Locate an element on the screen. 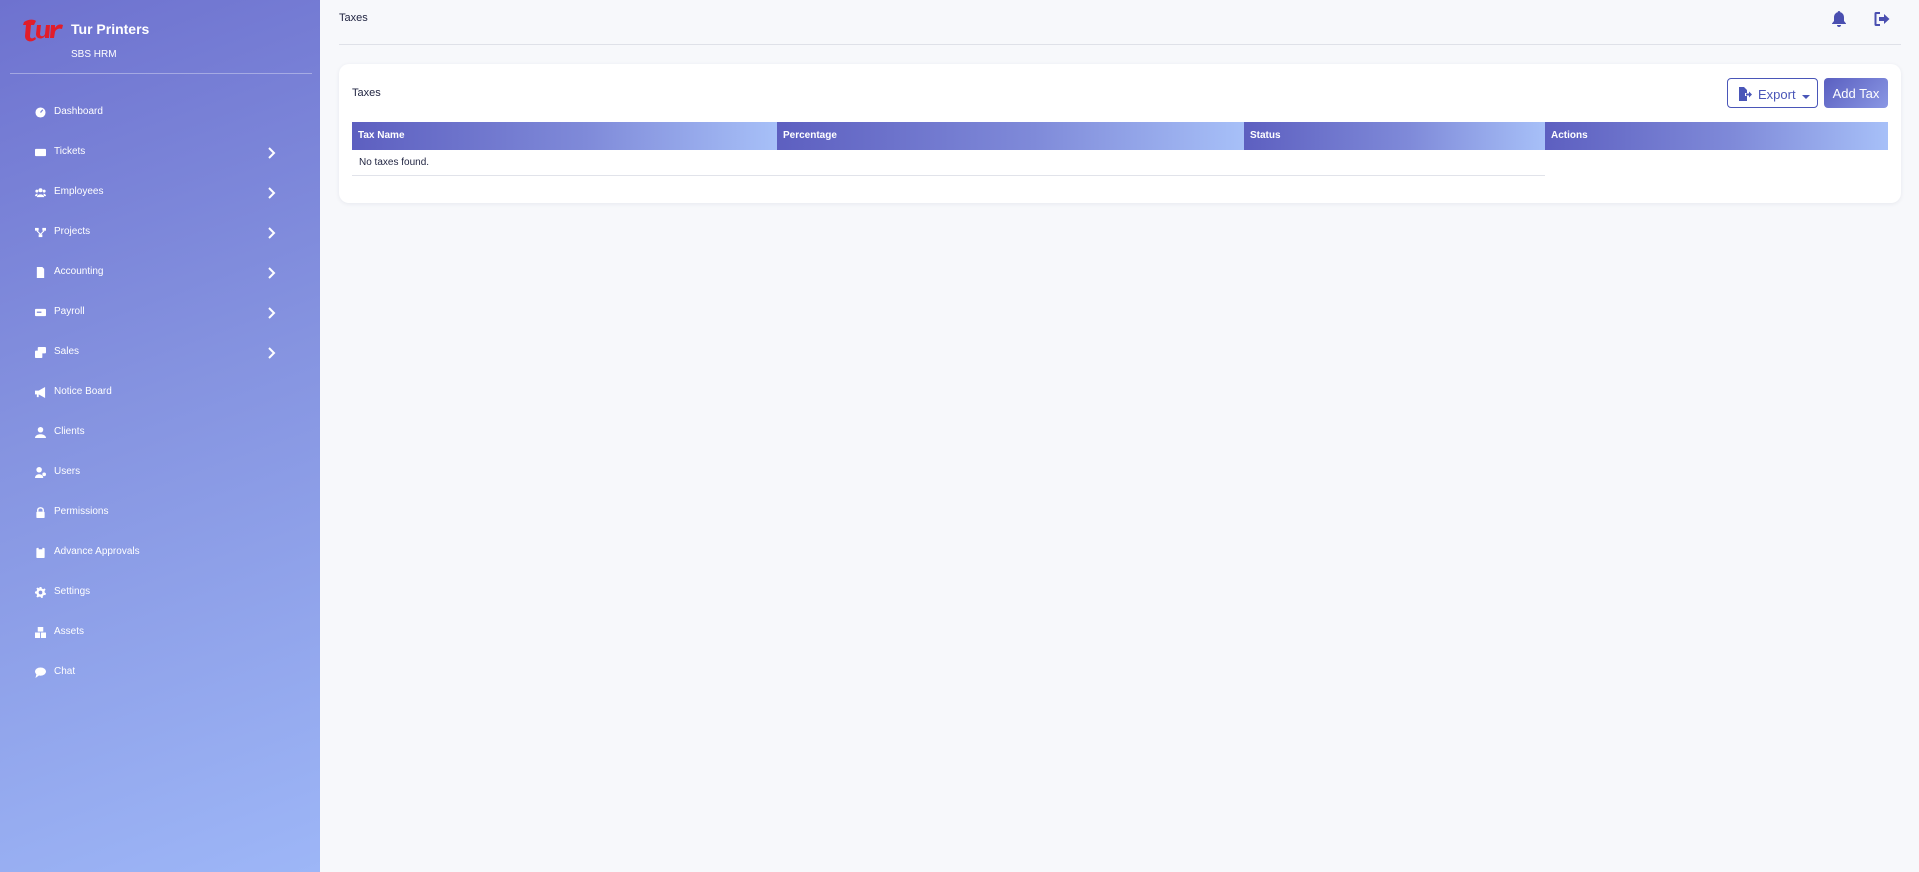  sidebar-item-dashboard: Dashboard is located at coordinates (160, 113).